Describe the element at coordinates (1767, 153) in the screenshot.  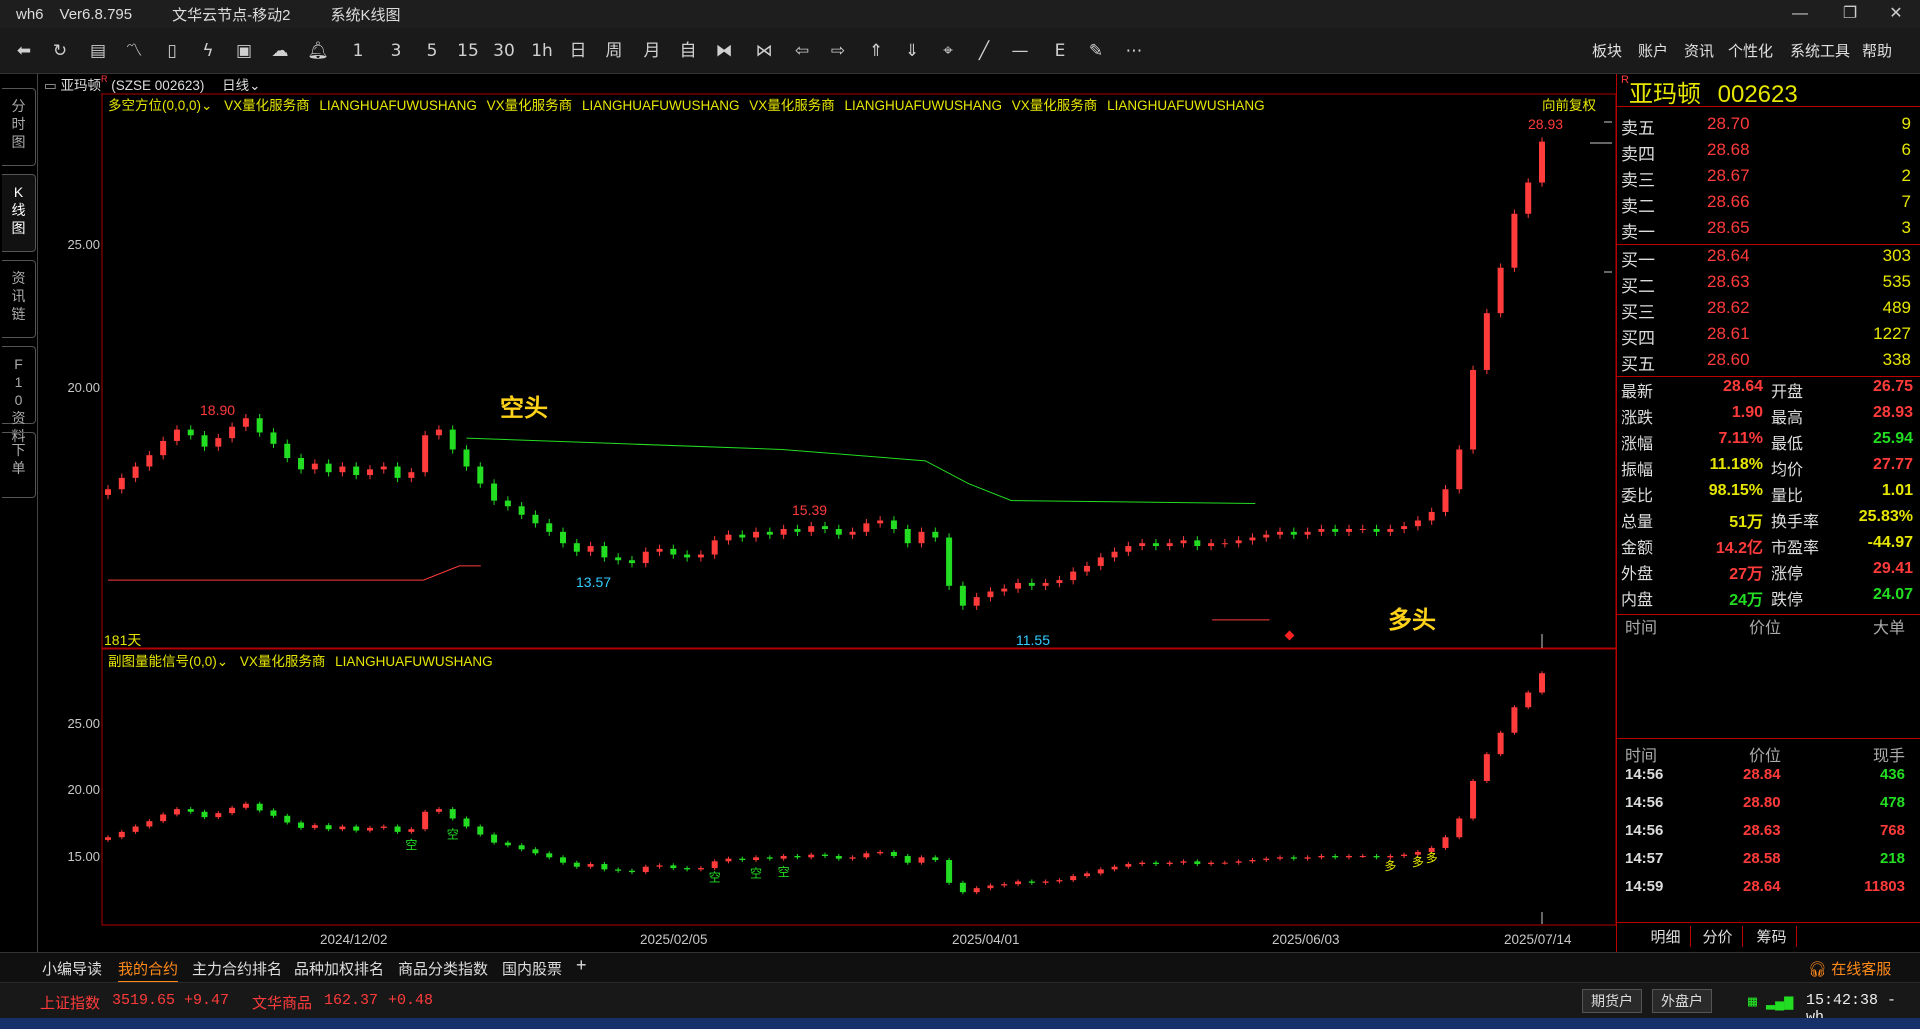
I see `ask-row: 卖四 28.68 6` at that location.